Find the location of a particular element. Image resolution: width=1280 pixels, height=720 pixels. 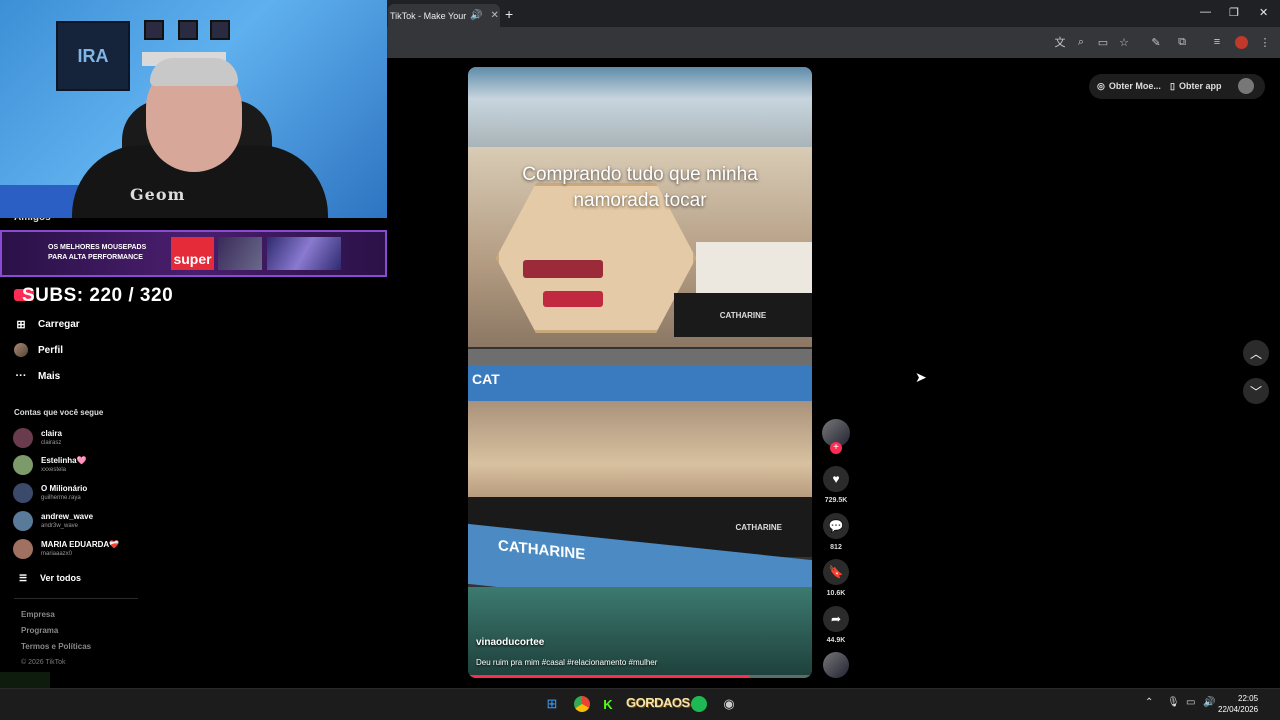

video-progress-fill is located at coordinates (609, 676).